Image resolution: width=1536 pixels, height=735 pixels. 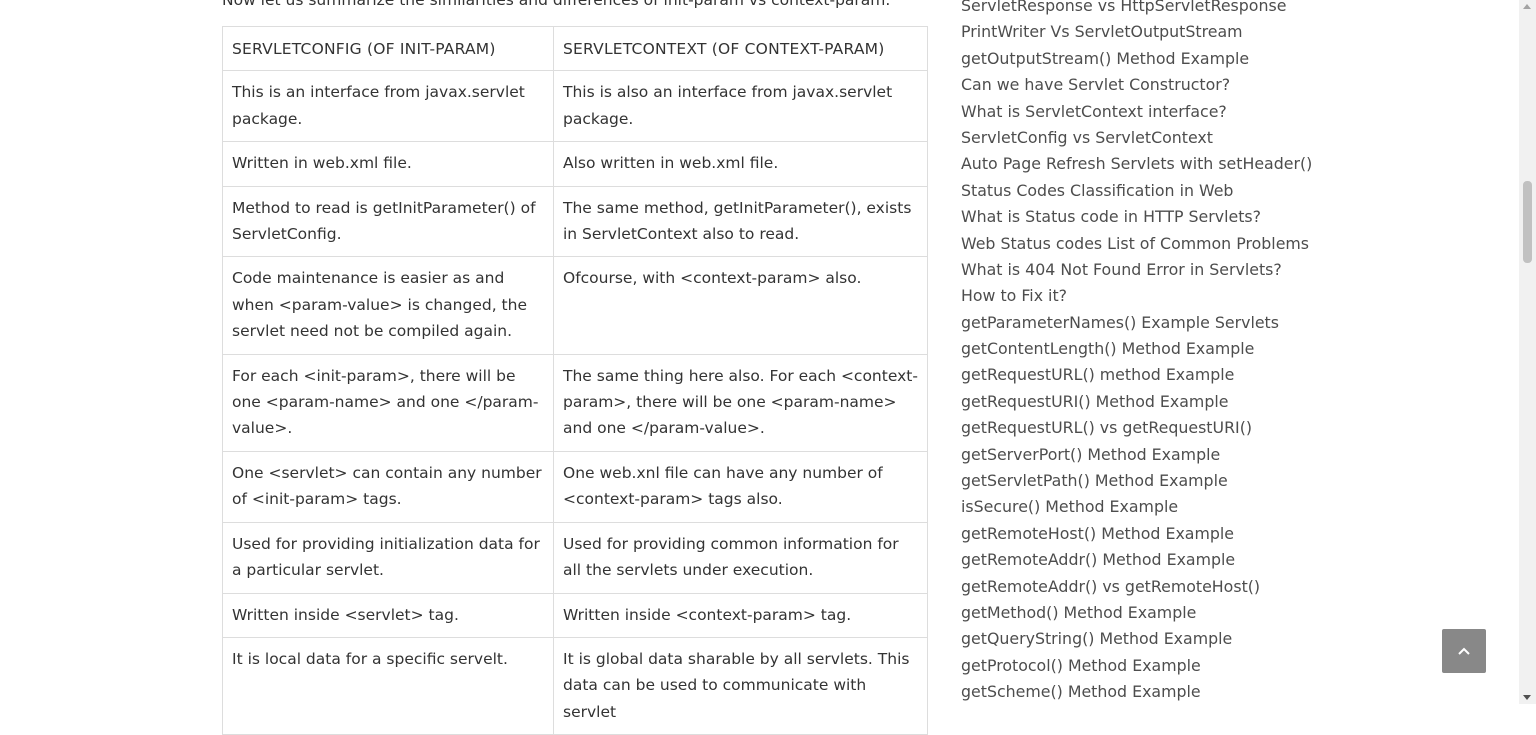 I want to click on sidebar-link: getScheme() Method Example, so click(x=1081, y=691).